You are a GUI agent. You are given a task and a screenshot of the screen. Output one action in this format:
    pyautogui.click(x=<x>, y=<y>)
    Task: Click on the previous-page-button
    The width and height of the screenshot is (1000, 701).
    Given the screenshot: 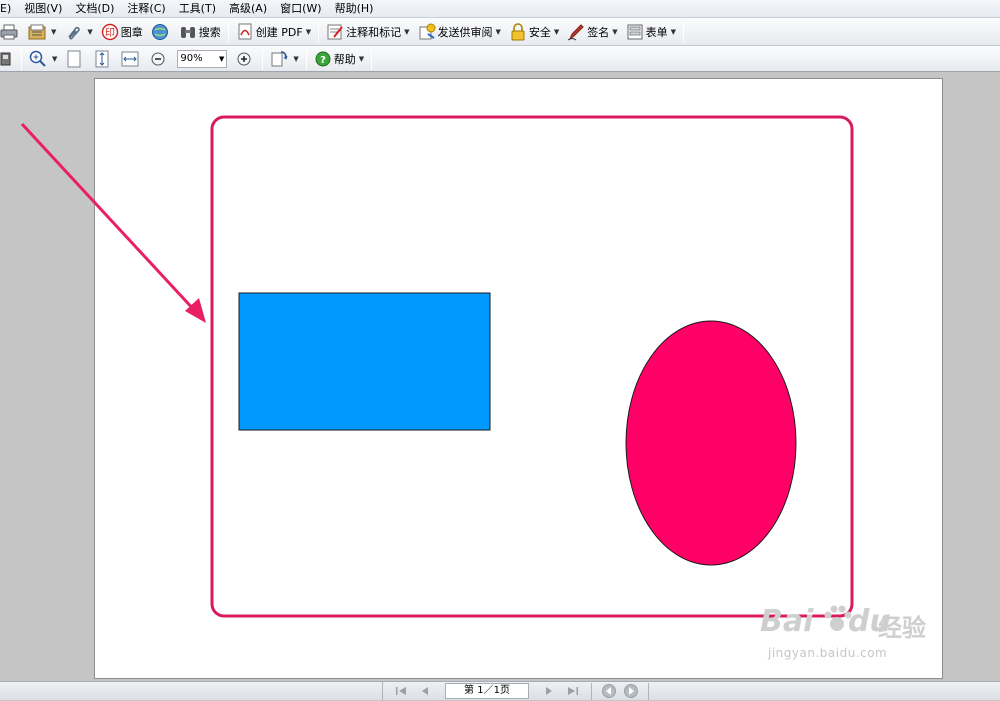 What is the action you would take?
    pyautogui.click(x=425, y=691)
    